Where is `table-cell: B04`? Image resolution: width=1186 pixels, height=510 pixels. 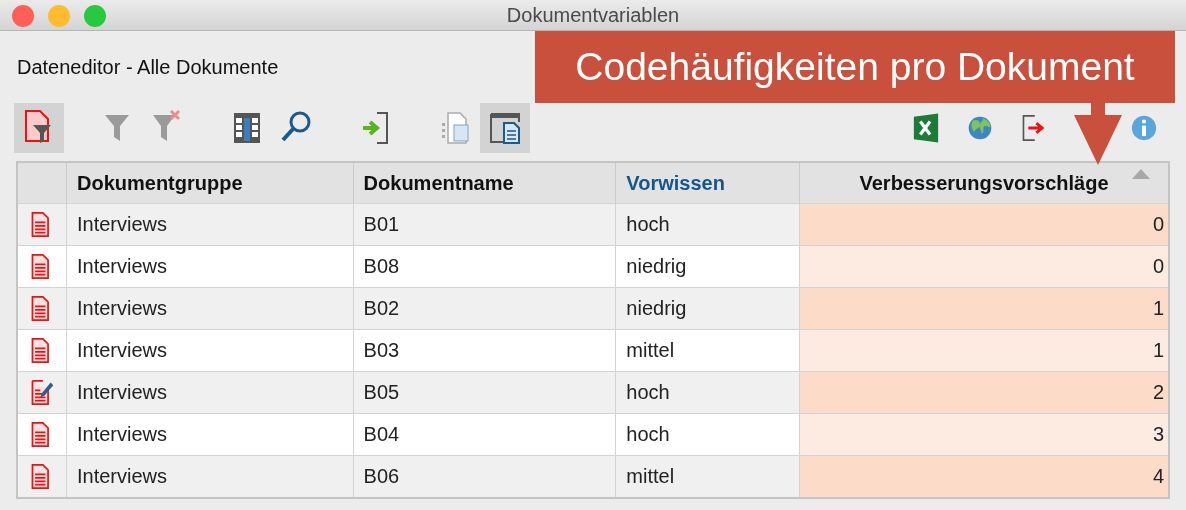 table-cell: B04 is located at coordinates (484, 434).